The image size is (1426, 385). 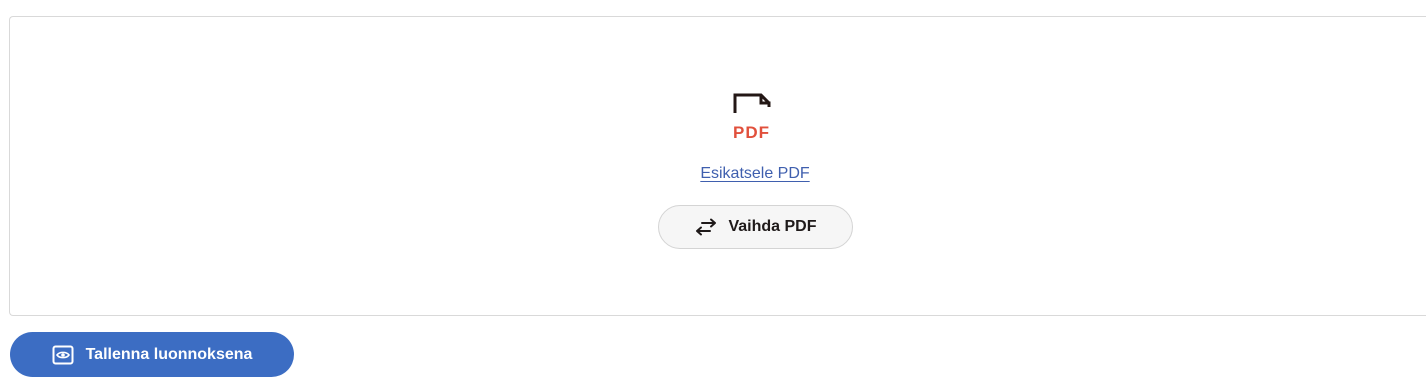 I want to click on preview-pdf-link: Esikatsele PDF, so click(x=718, y=174).